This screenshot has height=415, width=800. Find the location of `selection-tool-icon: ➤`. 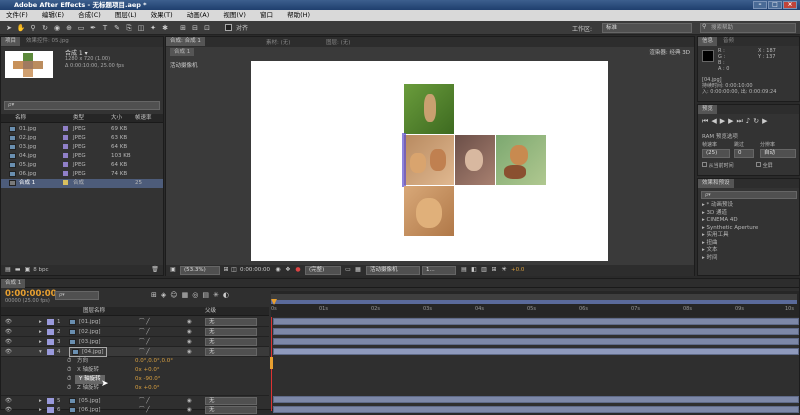

selection-tool-icon: ➤ is located at coordinates (9, 28).